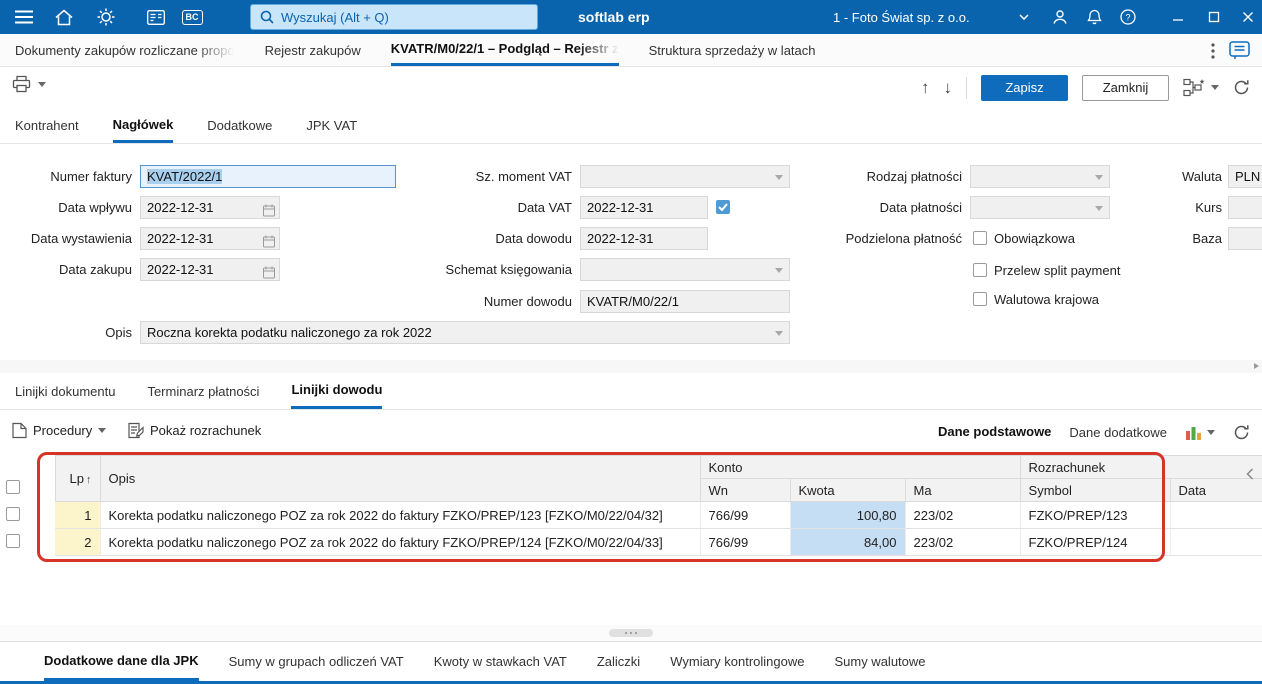 The image size is (1262, 684). I want to click on tab-struktura-sprzedazy: Struktura sprzedaży w latach, so click(732, 50).